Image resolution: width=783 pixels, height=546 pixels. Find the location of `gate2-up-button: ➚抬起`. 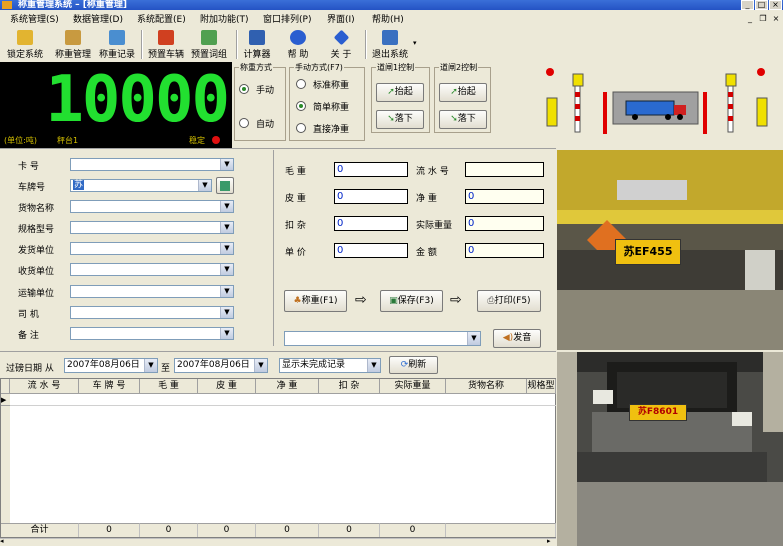

gate2-up-button: ➚抬起 is located at coordinates (463, 92).